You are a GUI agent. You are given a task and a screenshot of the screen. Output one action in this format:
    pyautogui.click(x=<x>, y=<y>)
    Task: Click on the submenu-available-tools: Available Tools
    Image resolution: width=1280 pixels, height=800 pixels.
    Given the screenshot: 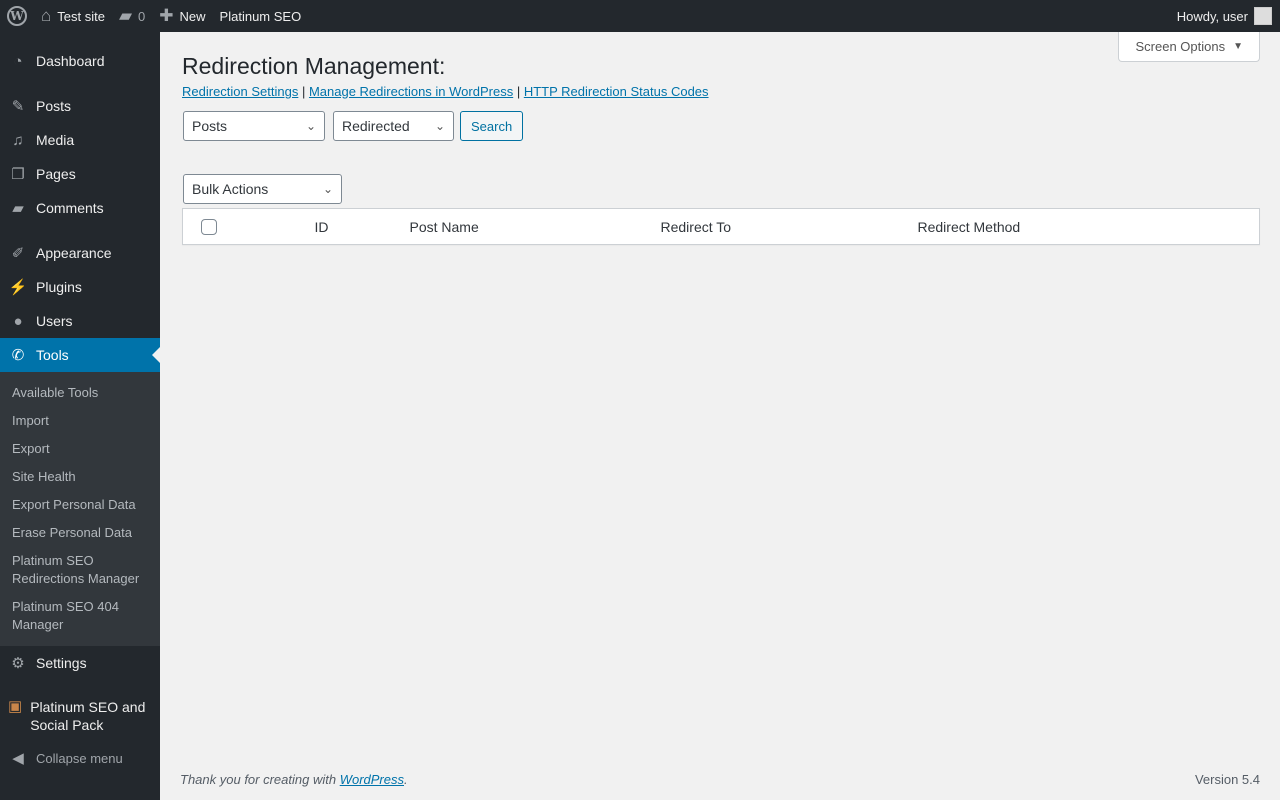 What is the action you would take?
    pyautogui.click(x=80, y=393)
    